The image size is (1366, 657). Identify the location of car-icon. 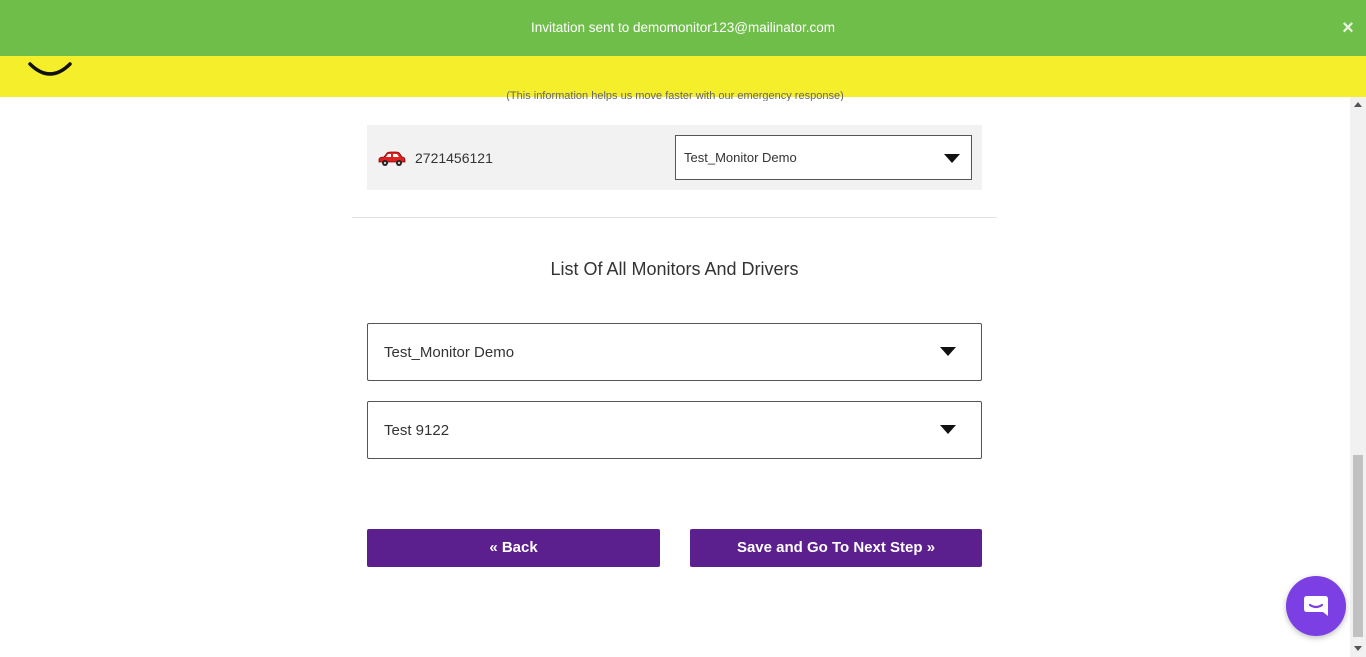
(392, 158).